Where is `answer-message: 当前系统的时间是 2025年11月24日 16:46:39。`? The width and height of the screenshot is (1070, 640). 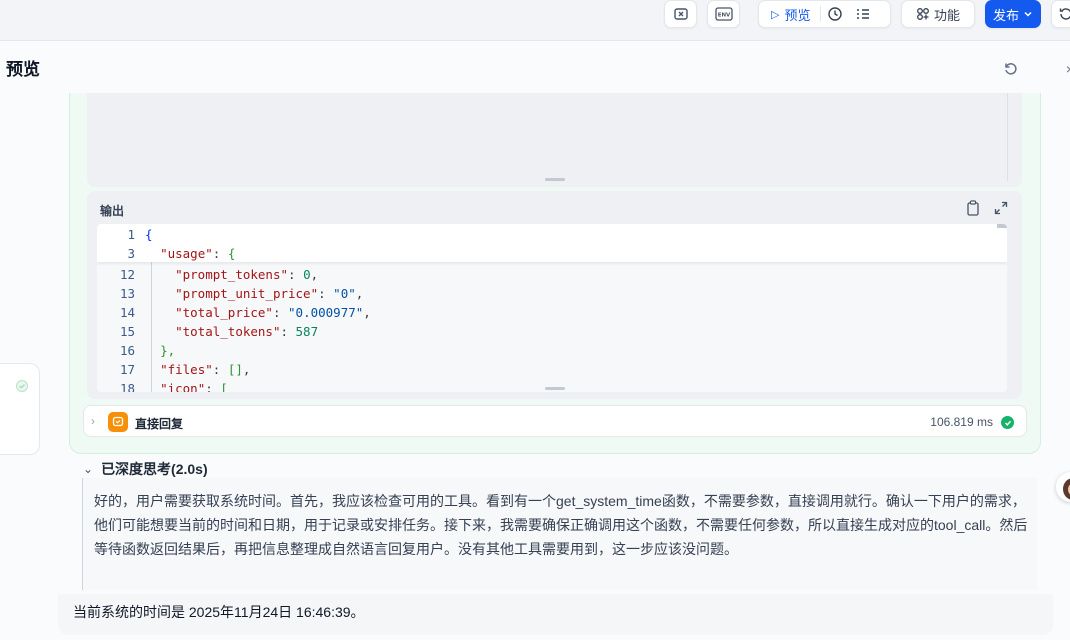
answer-message: 当前系统的时间是 2025年11月24日 16:46:39。 is located at coordinates (555, 614).